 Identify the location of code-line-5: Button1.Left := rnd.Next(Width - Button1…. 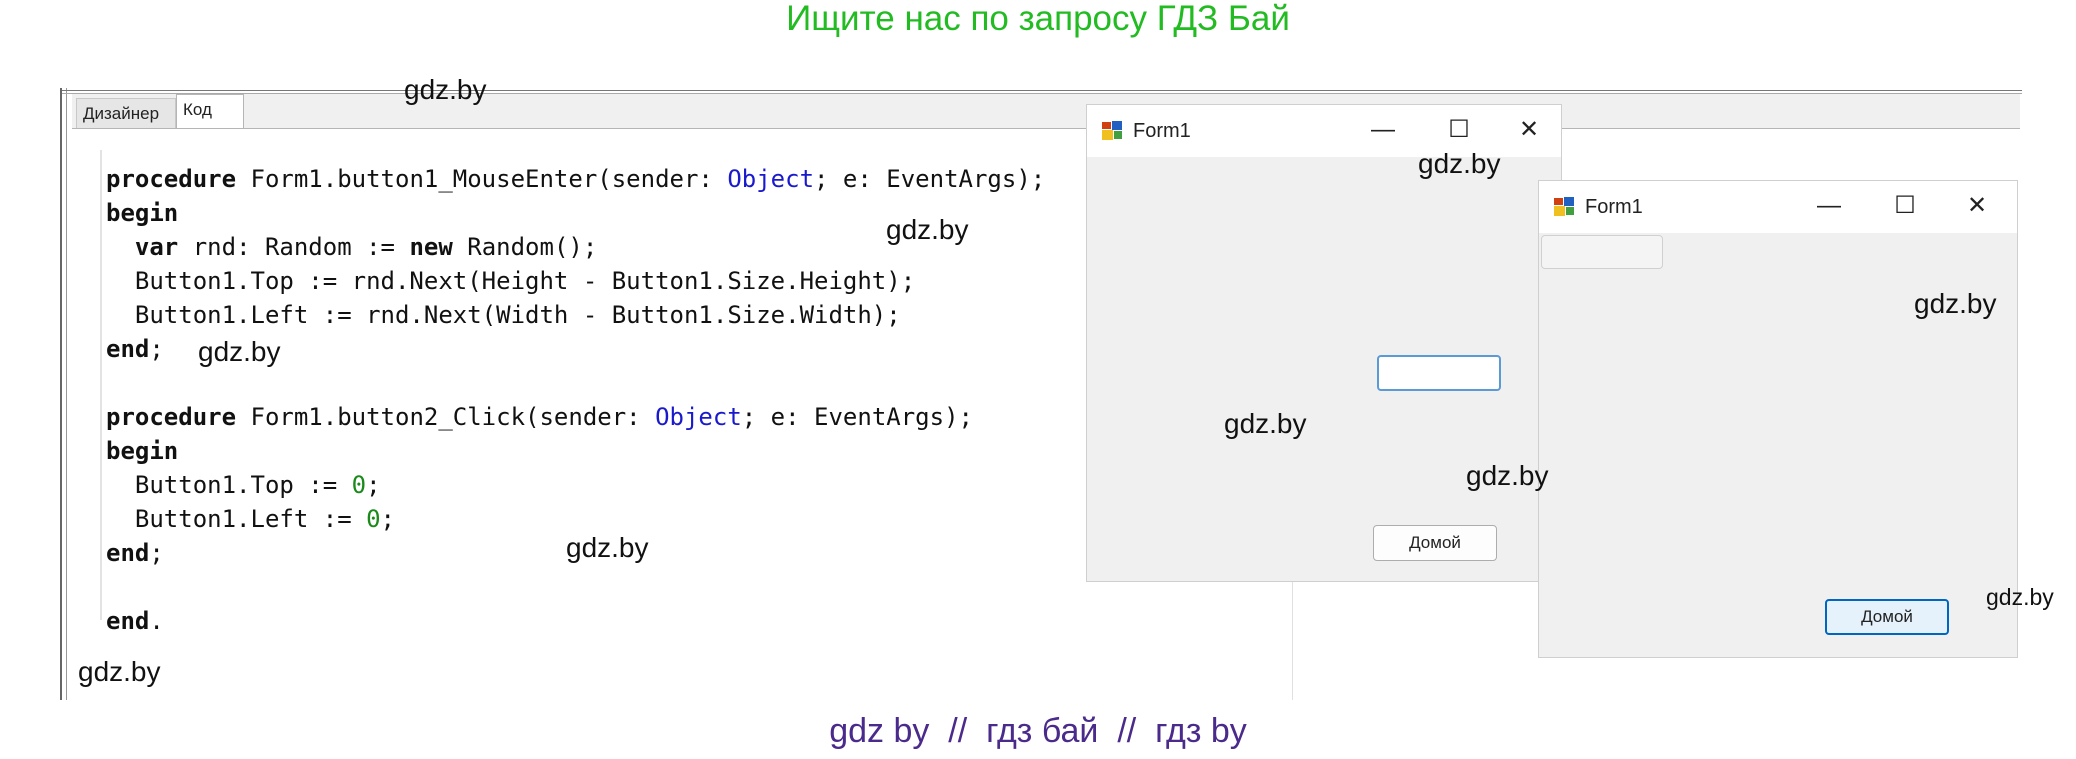
(503, 315).